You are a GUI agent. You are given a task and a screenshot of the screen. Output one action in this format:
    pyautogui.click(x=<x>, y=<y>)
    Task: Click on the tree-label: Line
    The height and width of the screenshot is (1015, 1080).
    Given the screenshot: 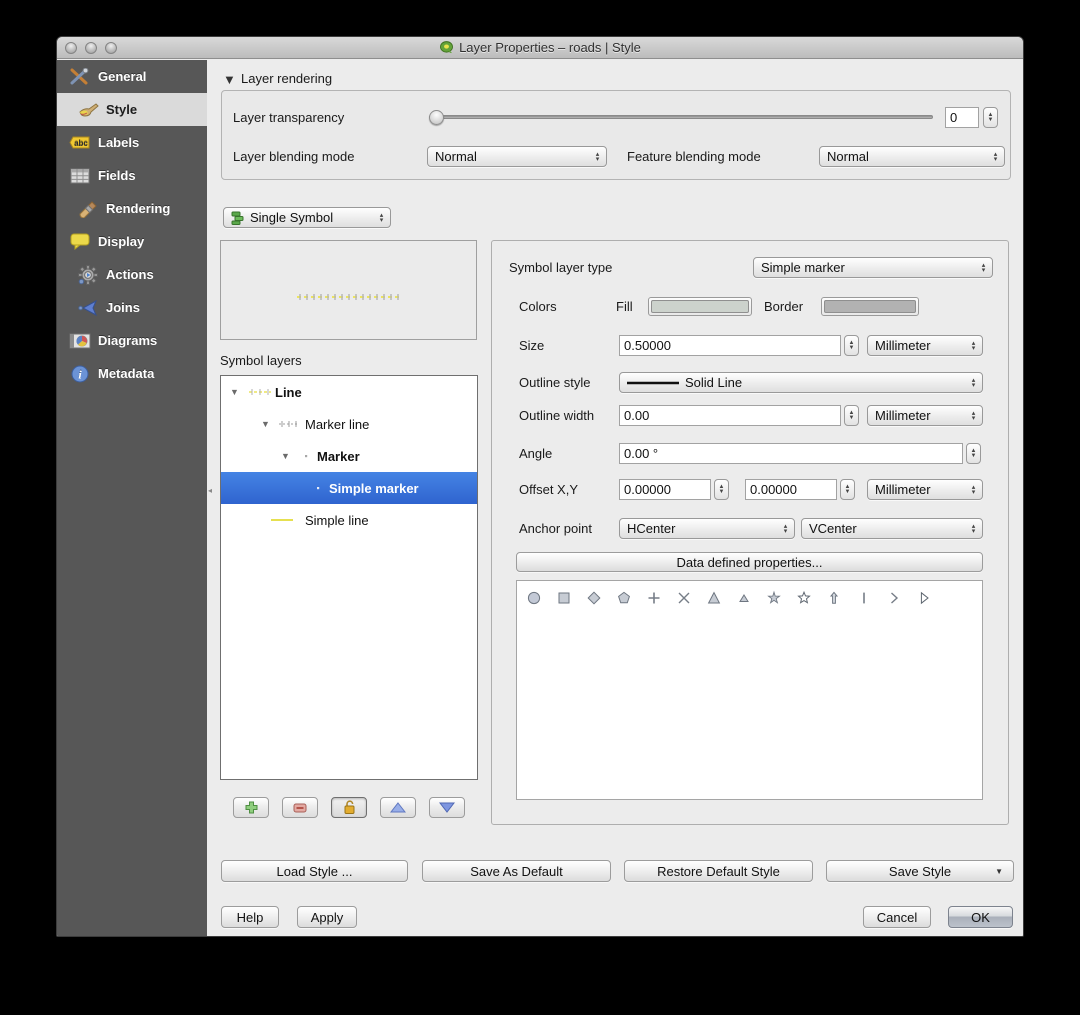 What is the action you would take?
    pyautogui.click(x=288, y=392)
    